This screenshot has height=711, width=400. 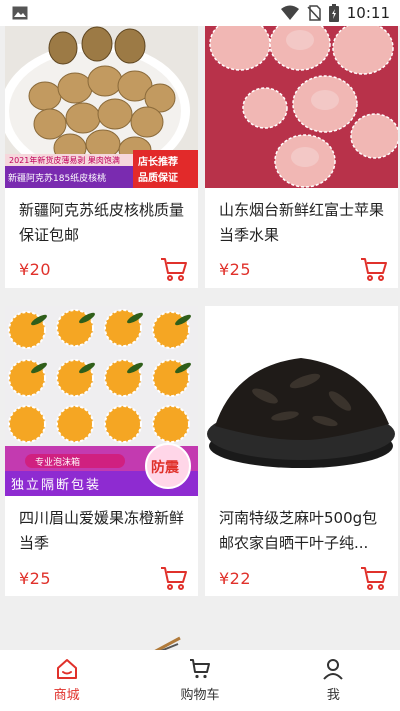 I want to click on walnut-main-text: 新疆阿克苏185纸皮核桃, so click(x=57, y=178).